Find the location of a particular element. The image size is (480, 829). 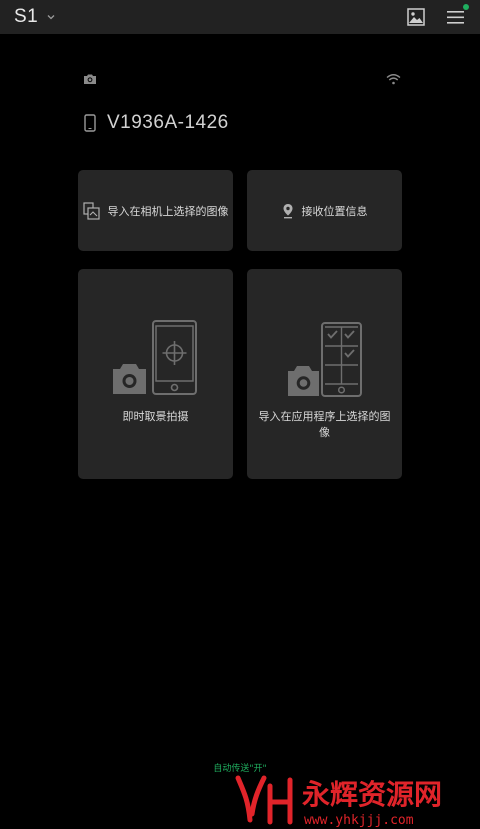

wifi-icon is located at coordinates (393, 79).